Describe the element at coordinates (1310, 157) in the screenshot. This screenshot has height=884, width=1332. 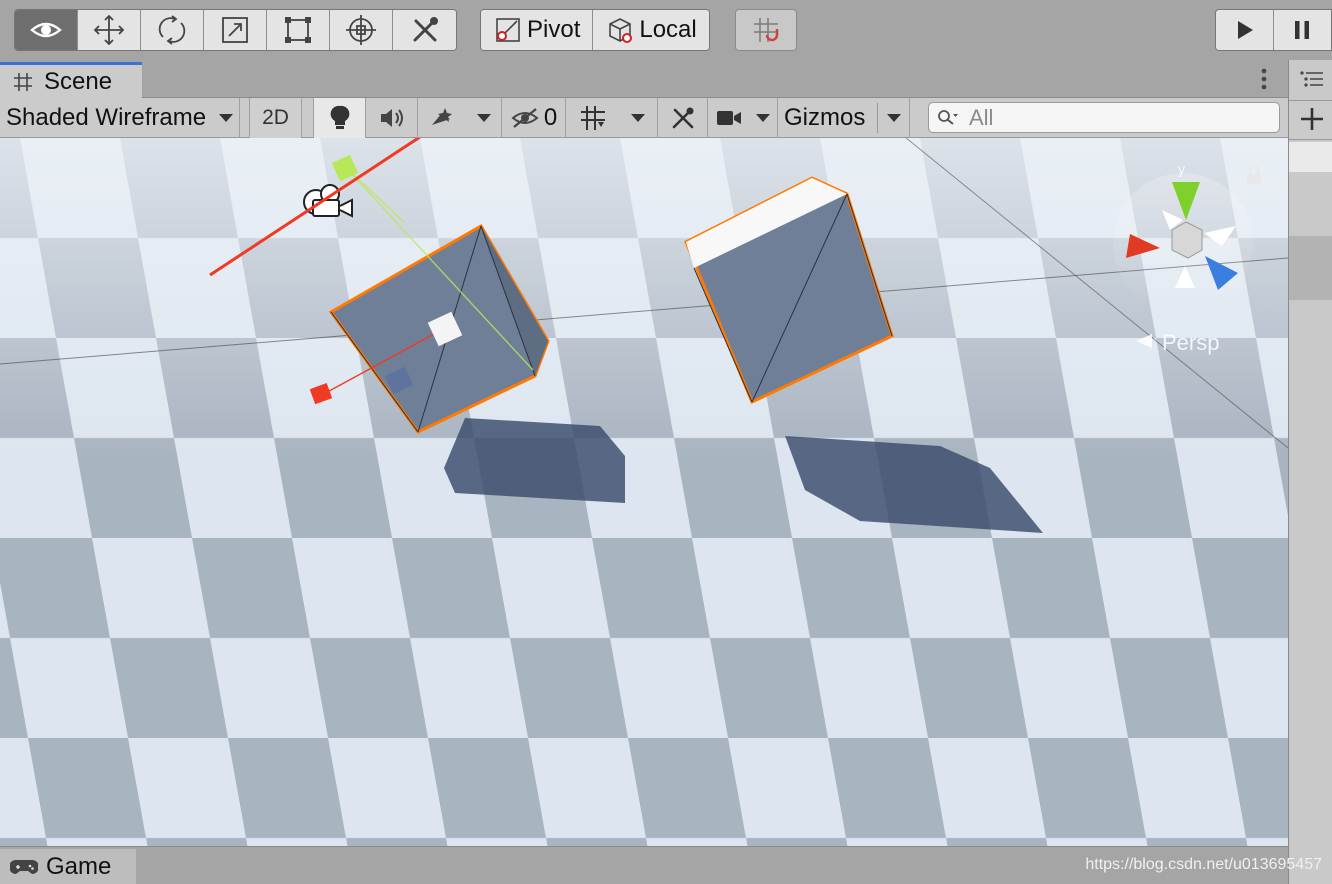
I see `panel-row` at that location.